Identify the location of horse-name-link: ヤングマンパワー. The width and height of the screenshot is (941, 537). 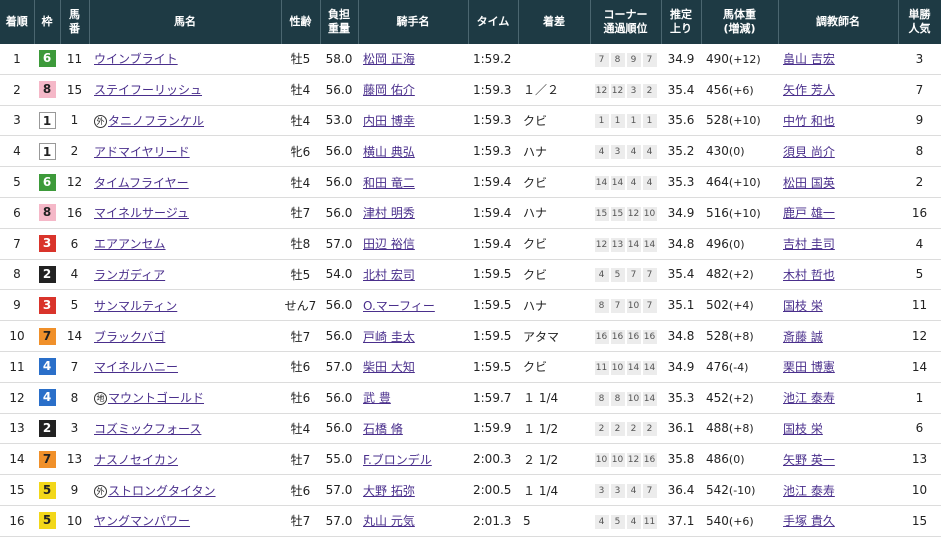
(142, 521).